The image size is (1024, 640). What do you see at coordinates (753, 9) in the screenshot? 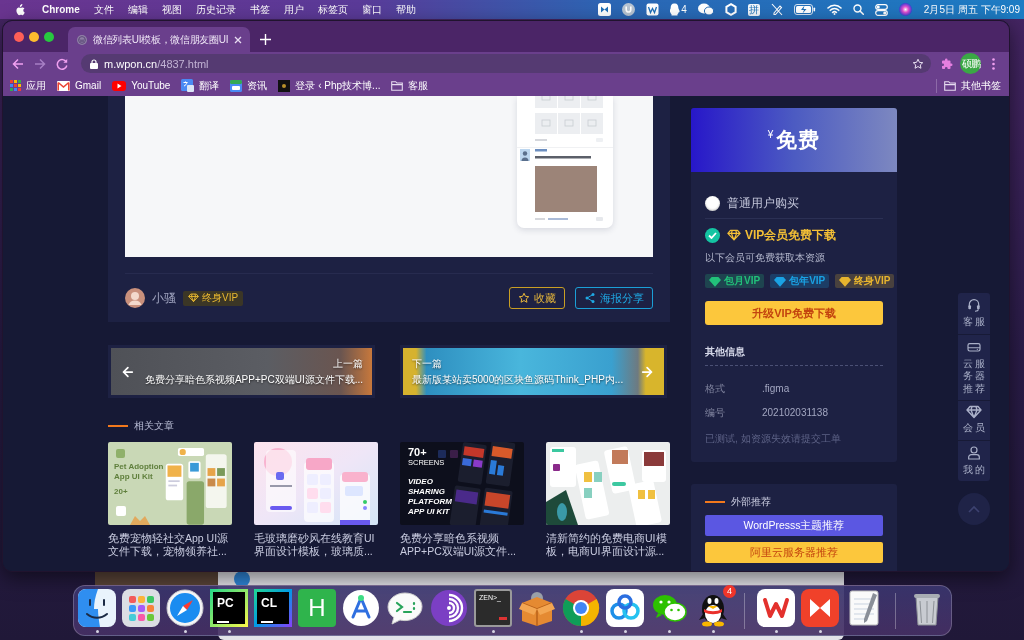
I see `input-method-indicator: 拼` at bounding box center [753, 9].